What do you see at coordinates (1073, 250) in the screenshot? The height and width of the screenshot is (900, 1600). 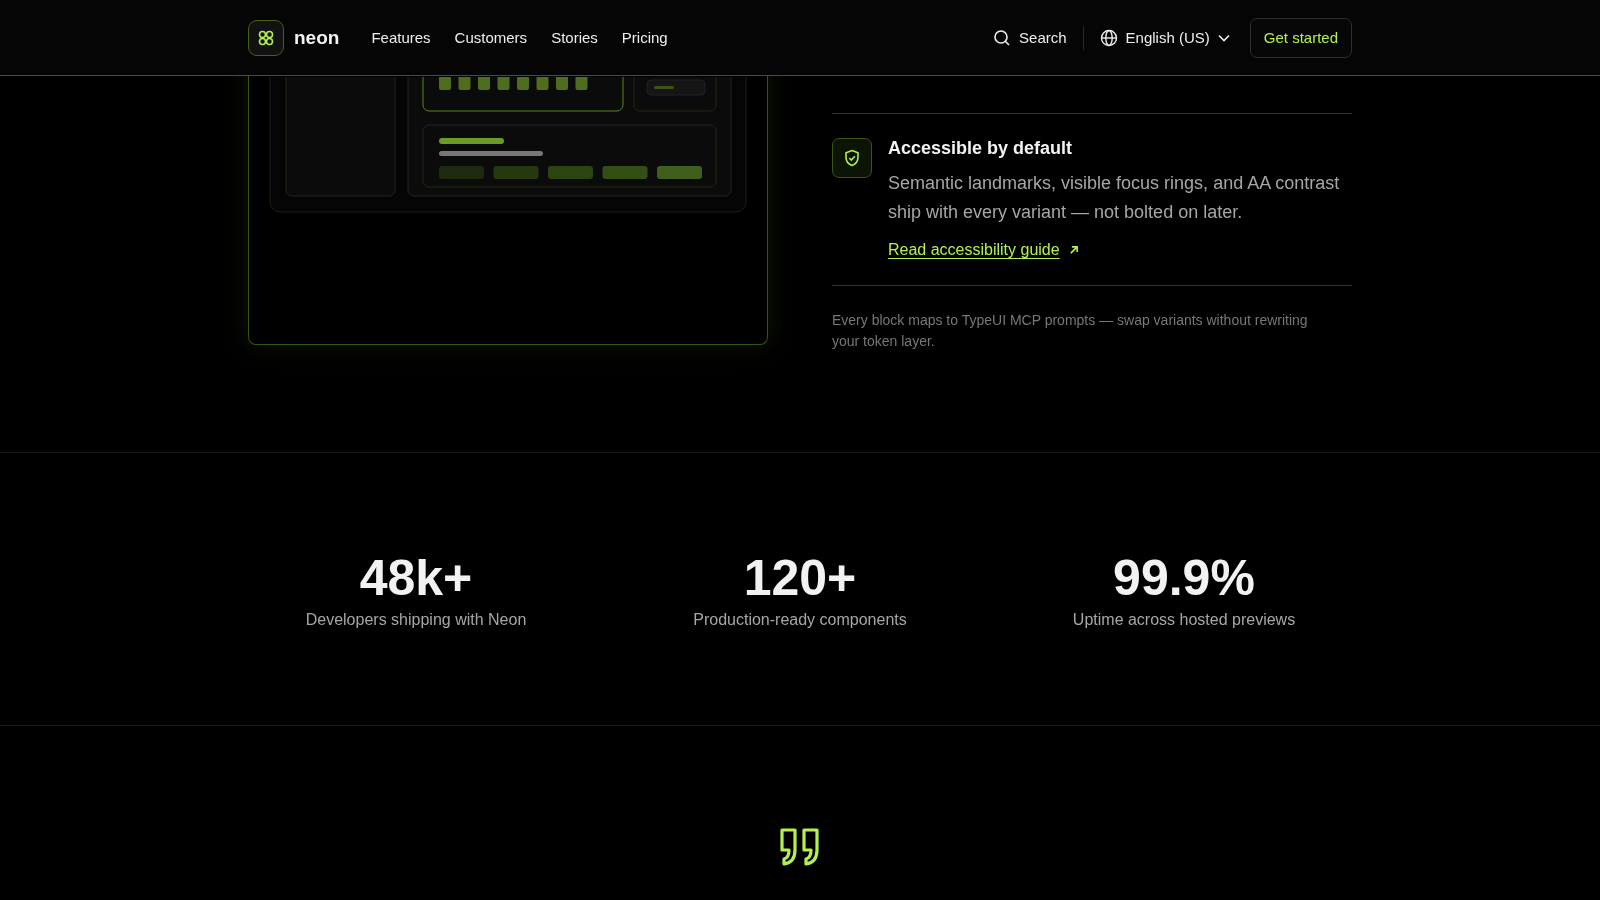 I see `arrow-icon` at bounding box center [1073, 250].